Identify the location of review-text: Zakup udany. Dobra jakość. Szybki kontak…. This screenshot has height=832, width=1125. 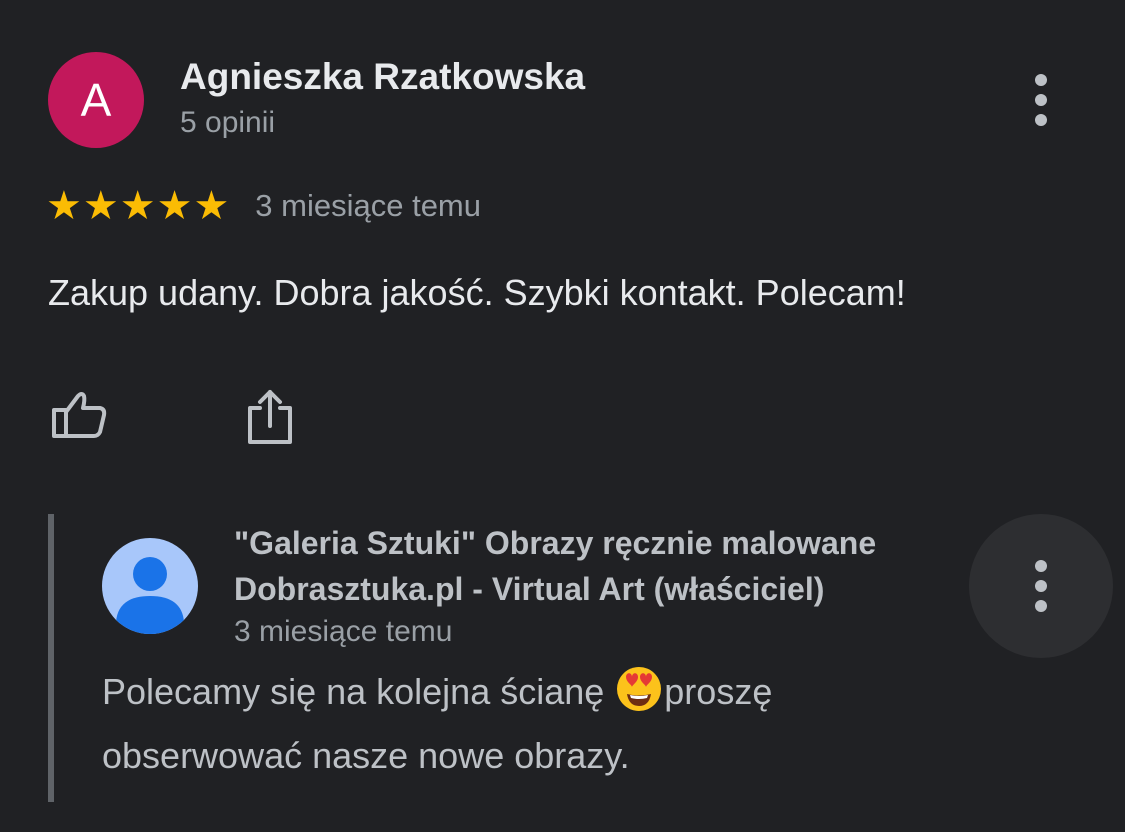
(477, 292).